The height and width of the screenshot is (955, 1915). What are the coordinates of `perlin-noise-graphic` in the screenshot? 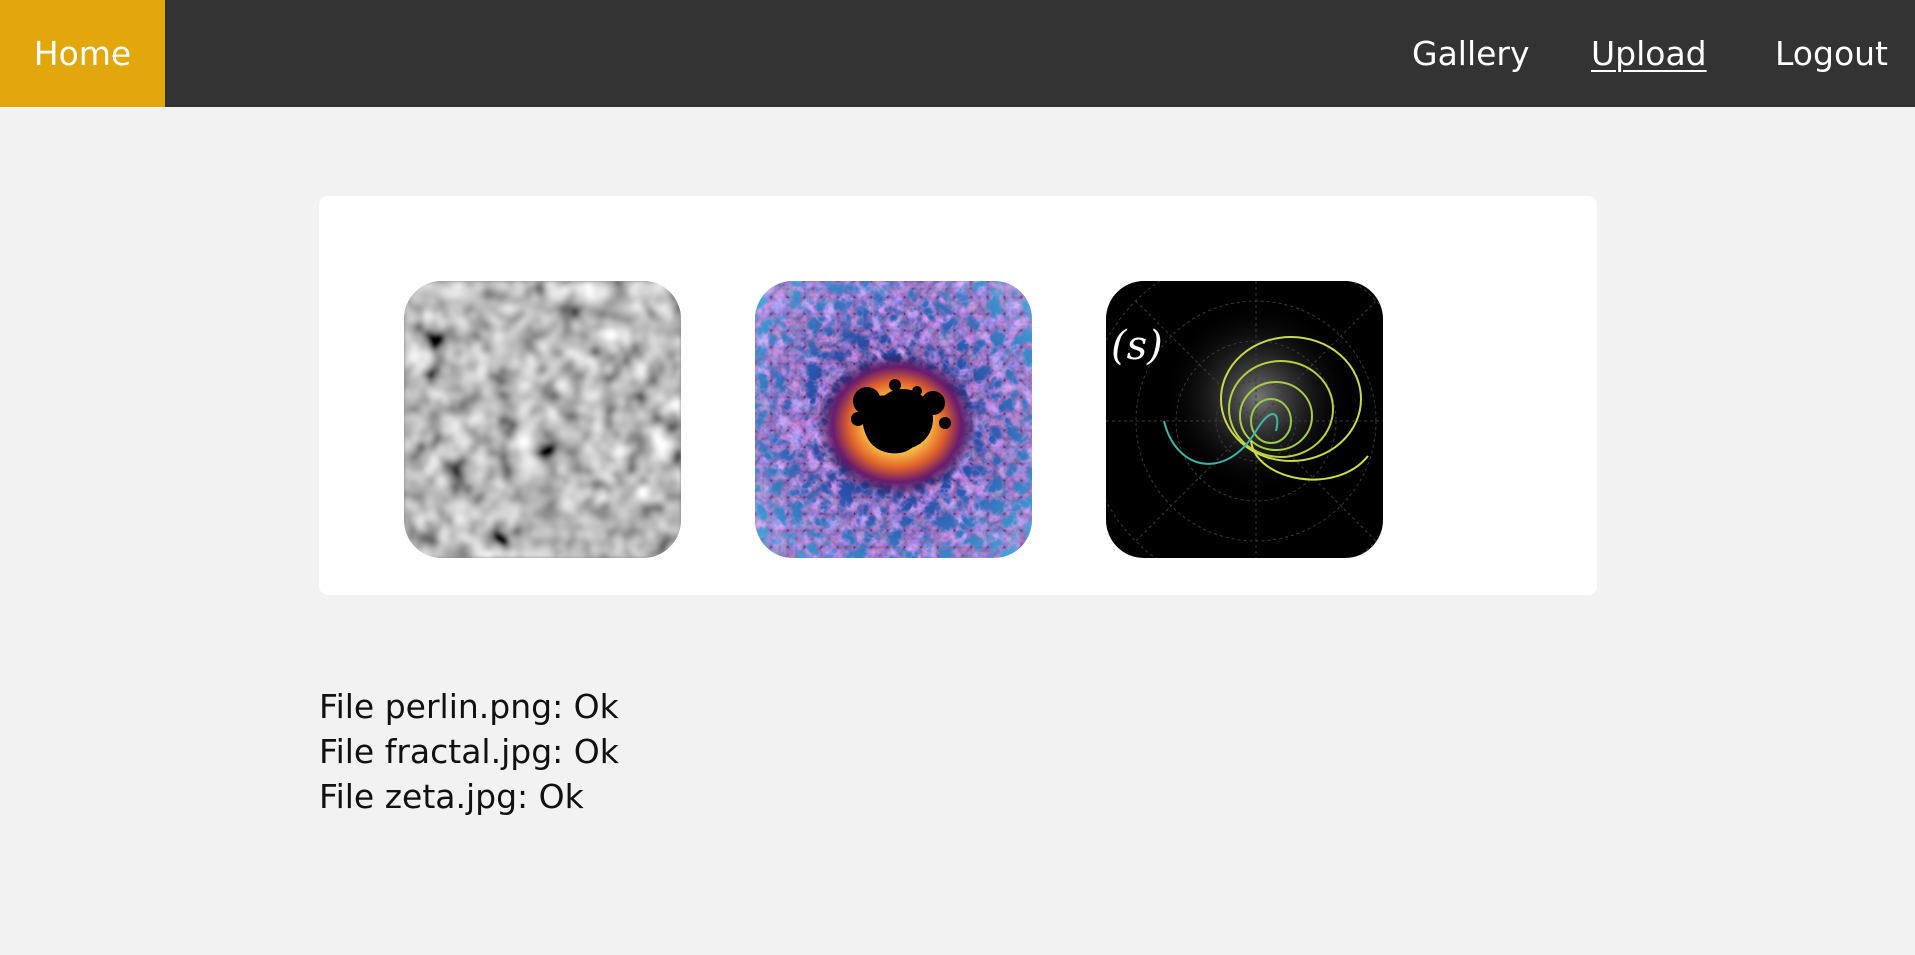 It's located at (542, 419).